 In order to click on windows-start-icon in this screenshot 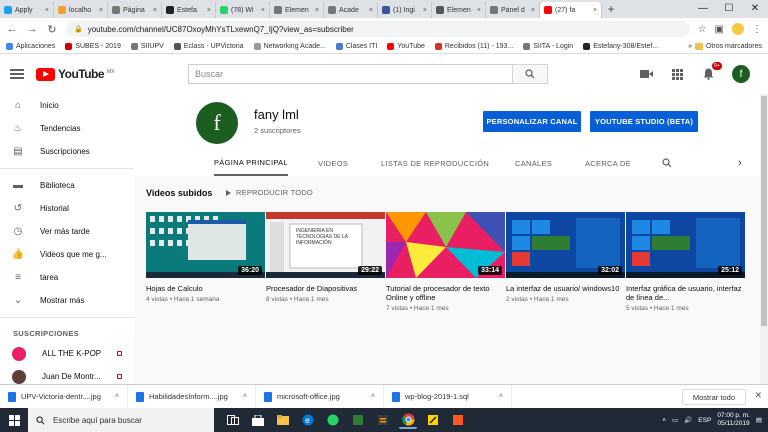, I will do `click(14, 420)`.